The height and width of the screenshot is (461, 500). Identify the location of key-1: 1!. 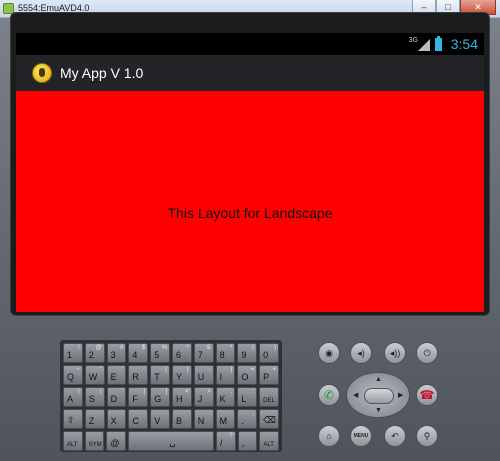
(73, 353).